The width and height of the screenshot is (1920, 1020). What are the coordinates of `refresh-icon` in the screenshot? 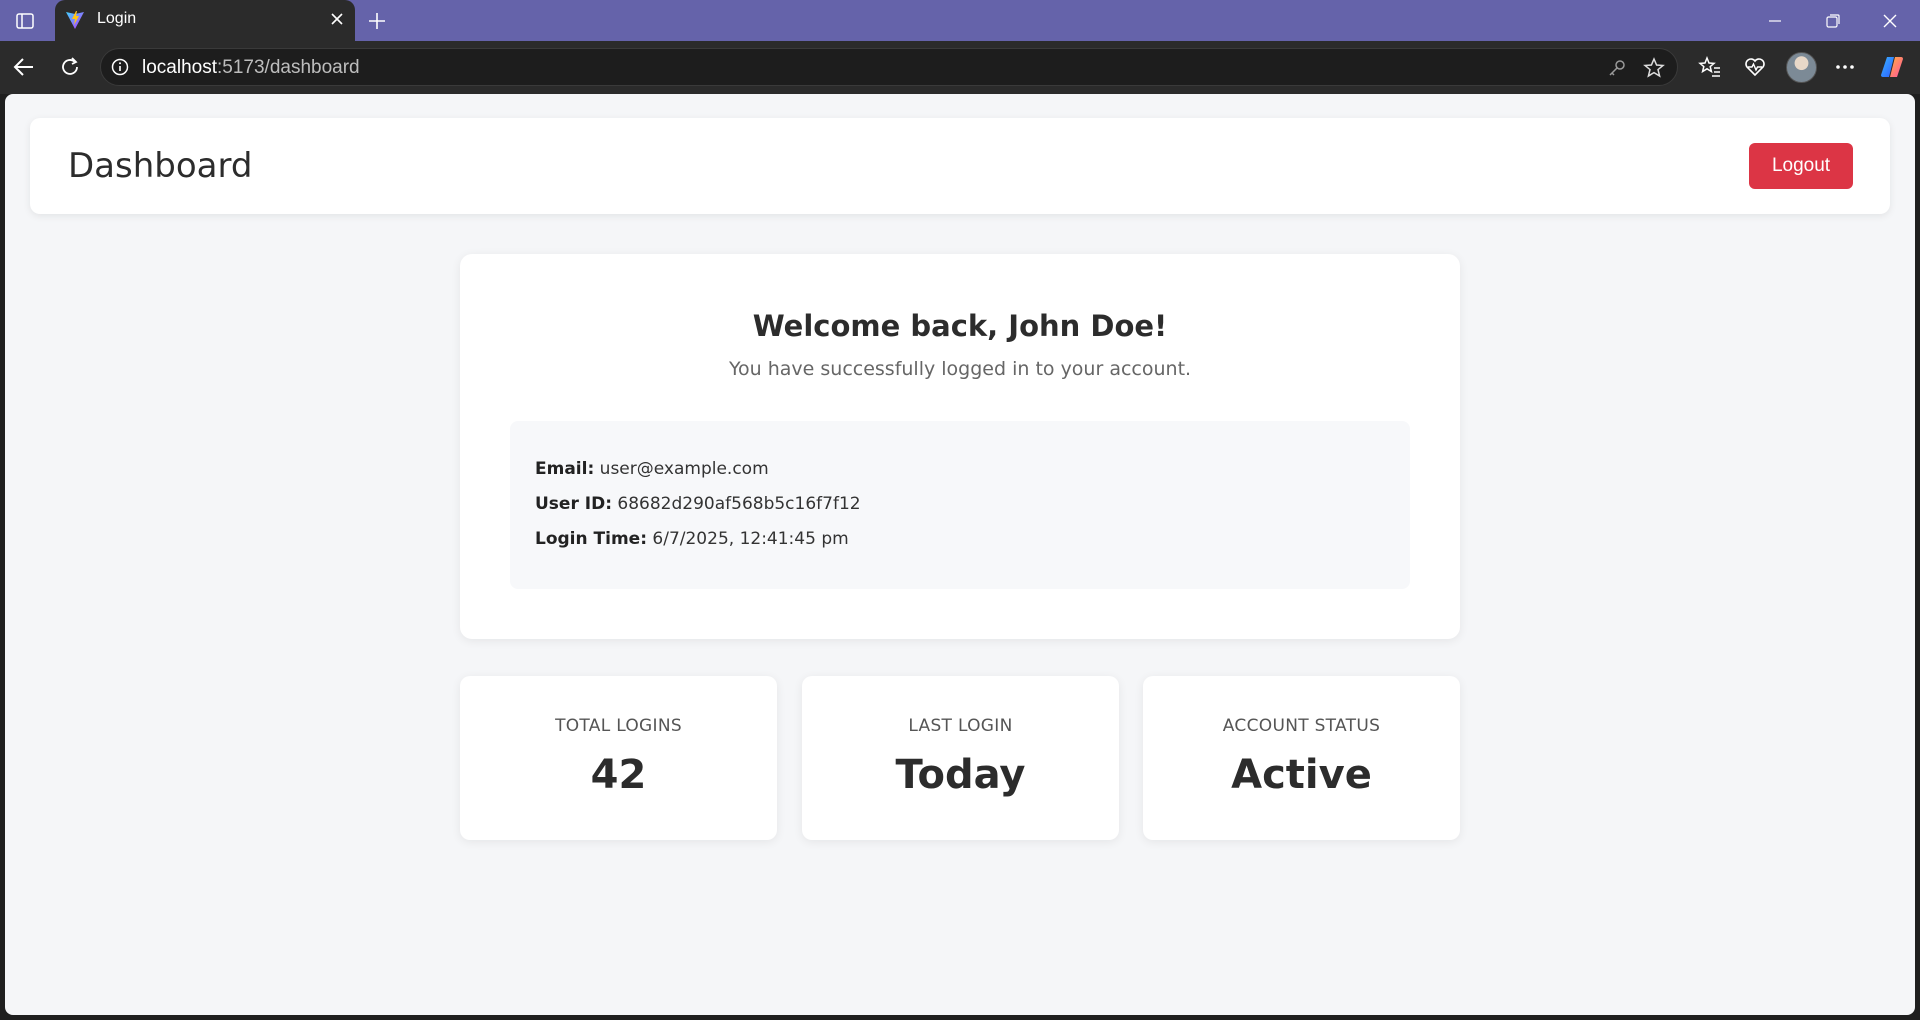 It's located at (70, 67).